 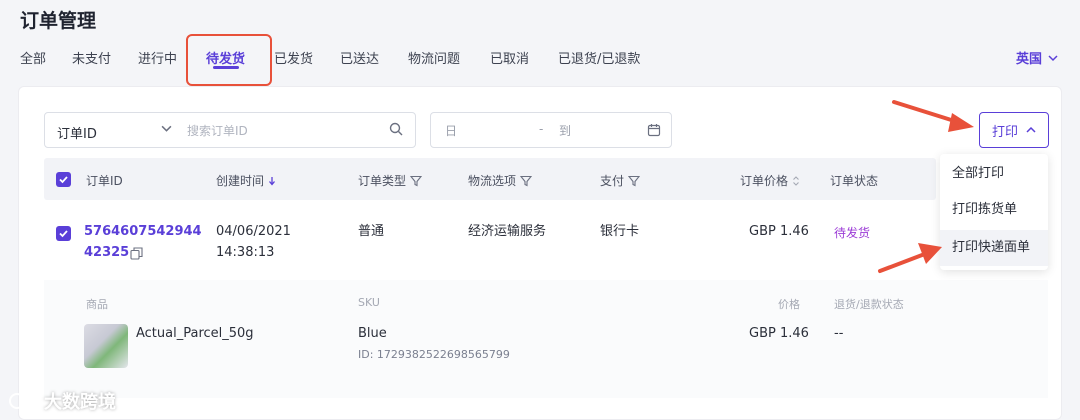 What do you see at coordinates (106, 253) in the screenshot?
I see `order-id-link-continued: 42325` at bounding box center [106, 253].